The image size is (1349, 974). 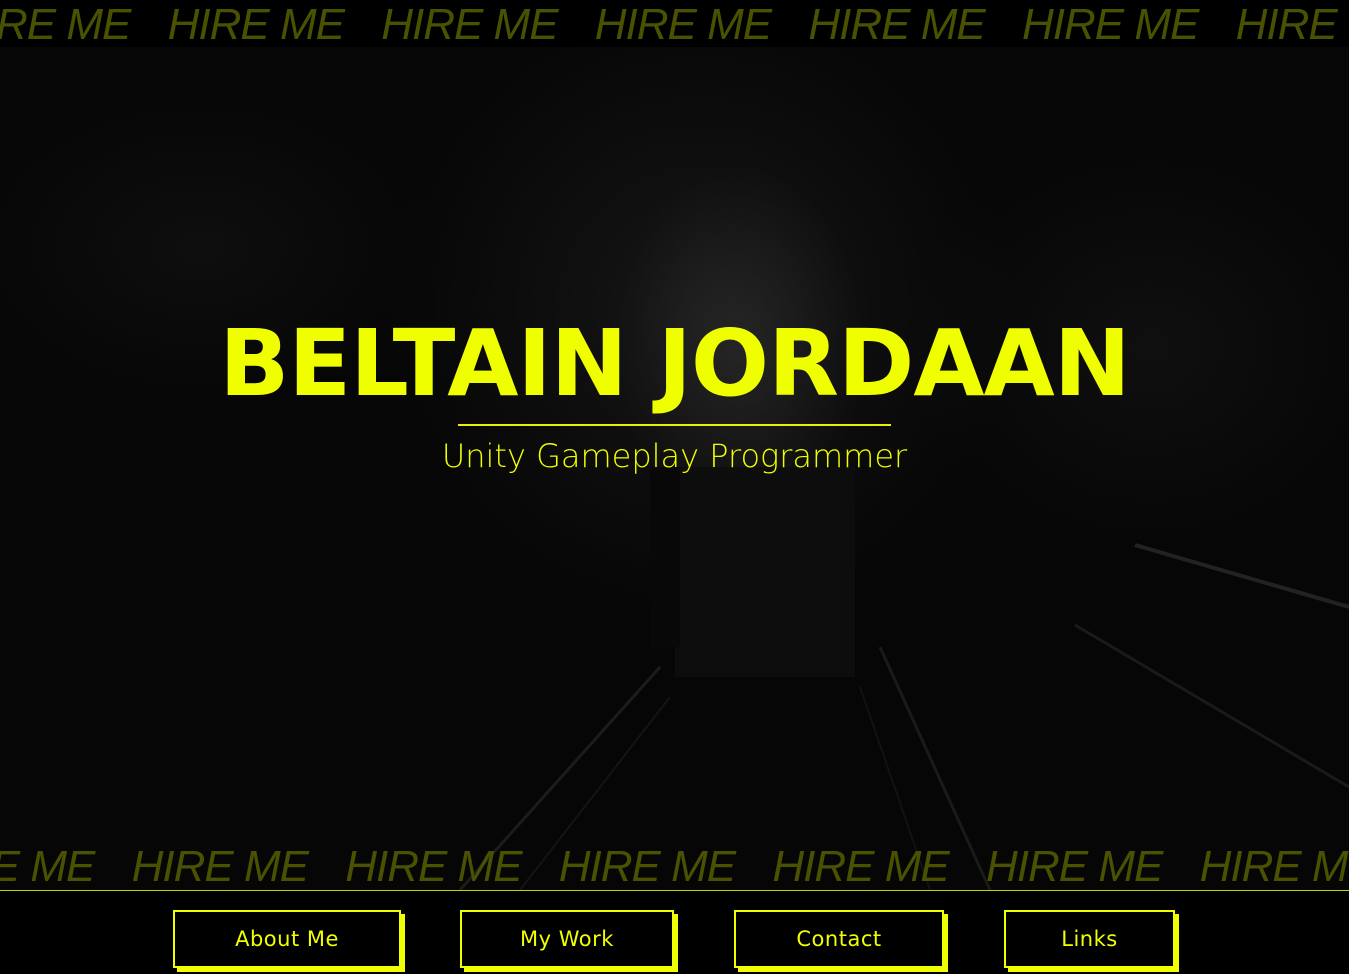 What do you see at coordinates (1089, 939) in the screenshot?
I see `links-button: Links` at bounding box center [1089, 939].